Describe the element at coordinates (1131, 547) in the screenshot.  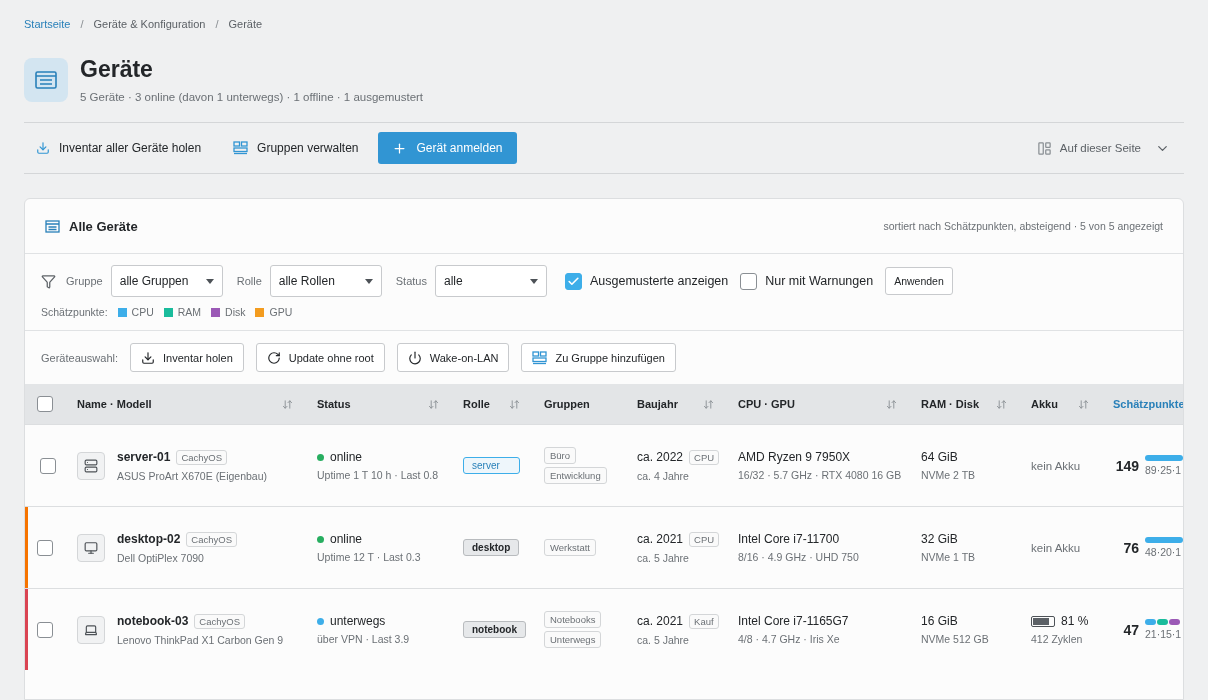
I see `score-value: 76` at that location.